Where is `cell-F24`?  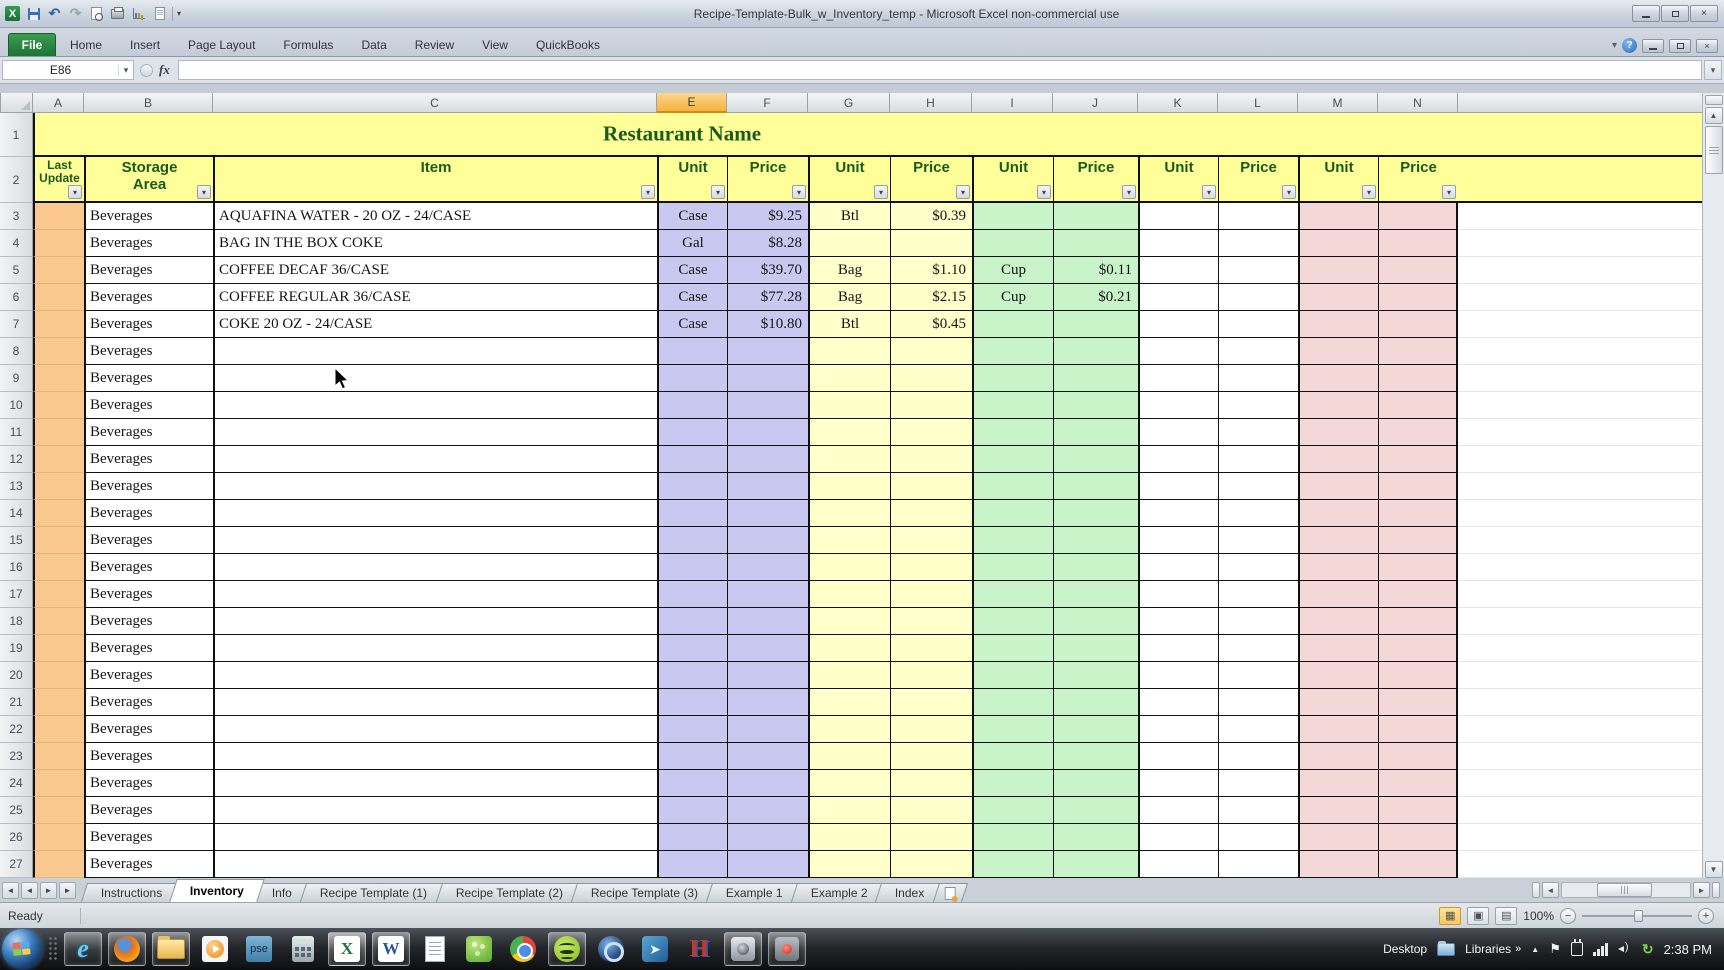
cell-F24 is located at coordinates (767, 783).